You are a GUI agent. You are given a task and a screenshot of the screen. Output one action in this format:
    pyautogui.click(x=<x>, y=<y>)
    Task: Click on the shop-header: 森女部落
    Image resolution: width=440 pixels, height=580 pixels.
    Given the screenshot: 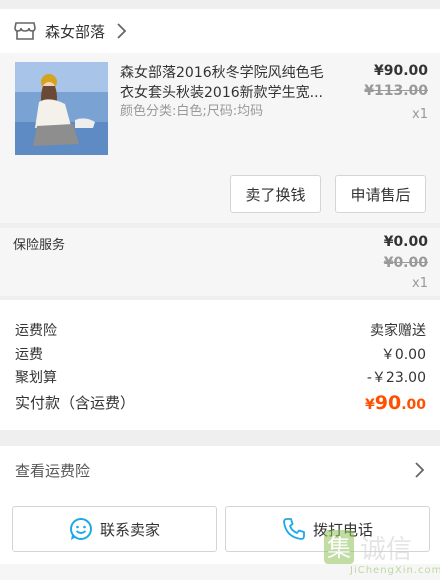 What is the action you would take?
    pyautogui.click(x=220, y=31)
    